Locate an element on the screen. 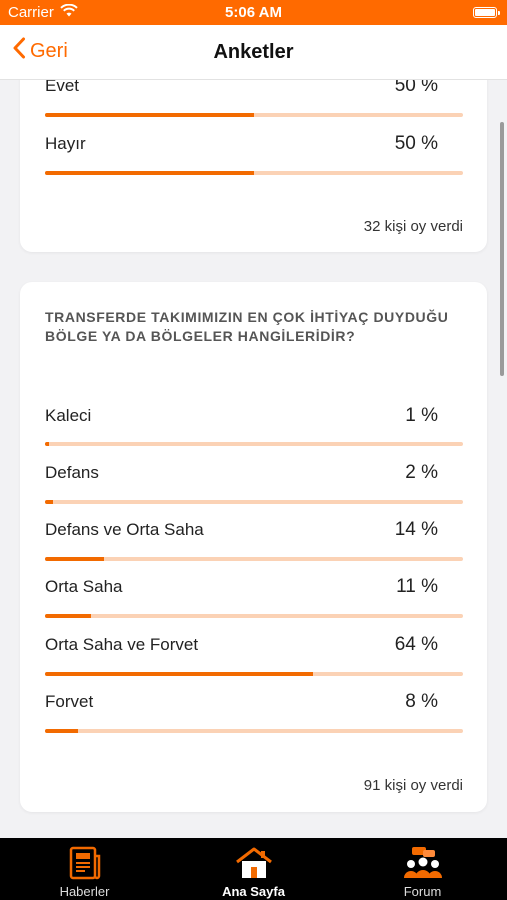  poll-option-label: Orta Saha is located at coordinates (84, 586).